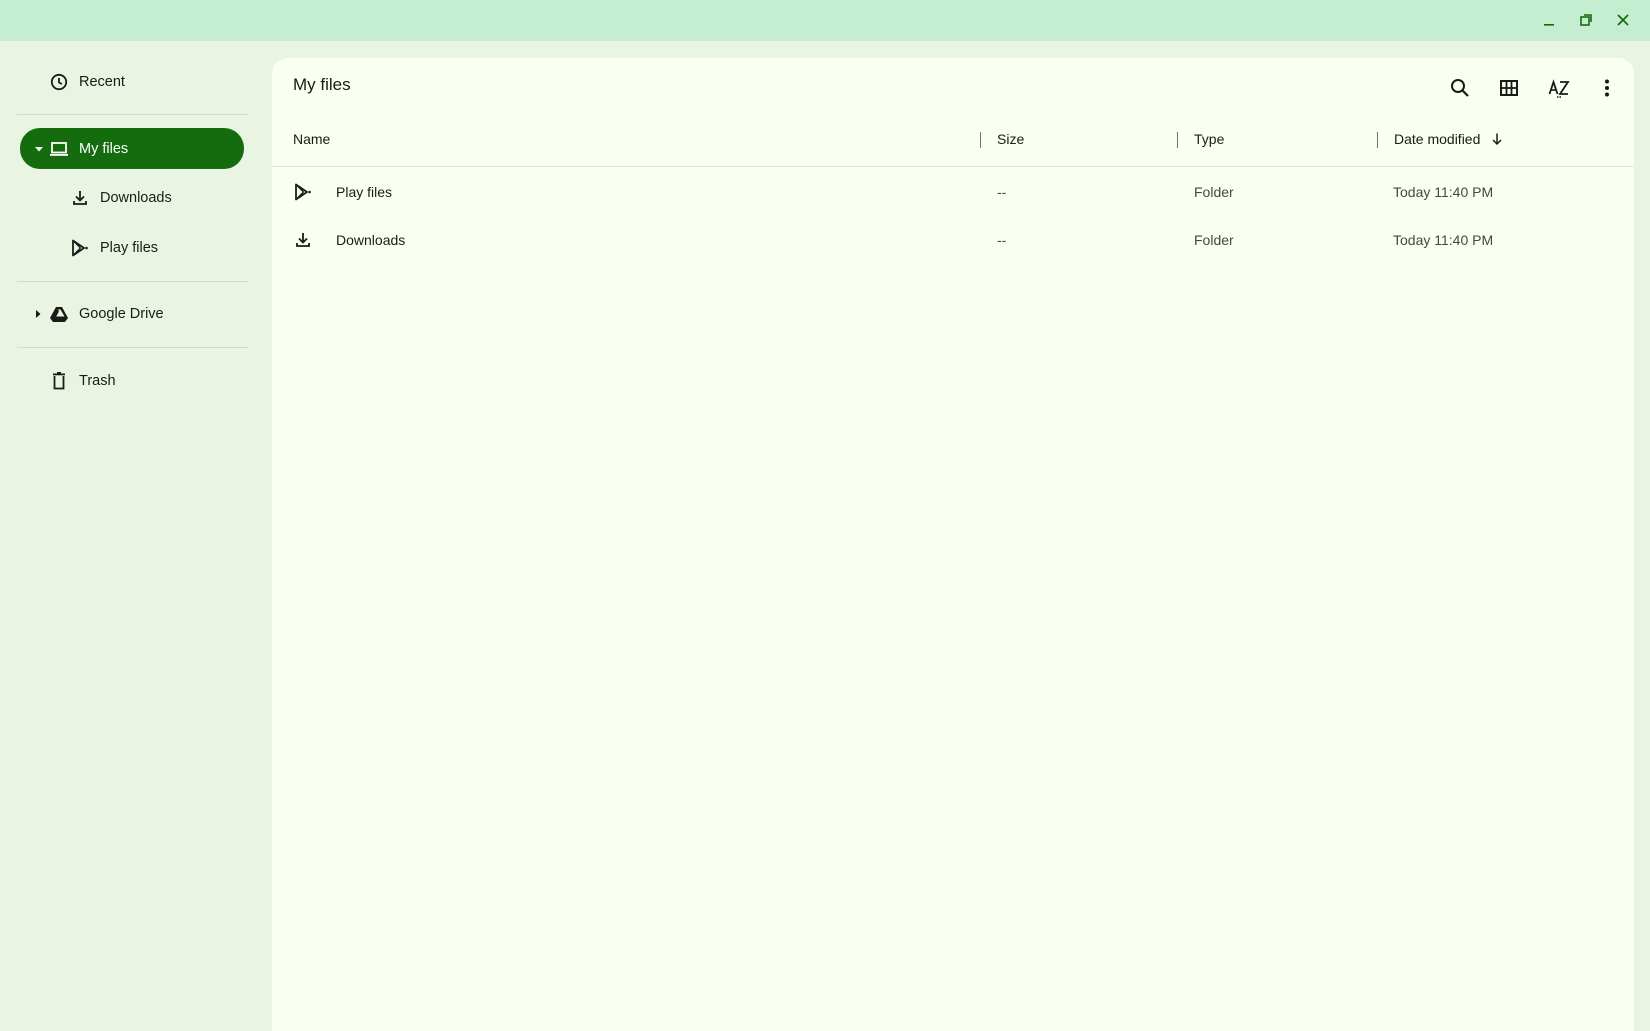  What do you see at coordinates (149, 82) in the screenshot?
I see `sidebar-item-recent: Recent` at bounding box center [149, 82].